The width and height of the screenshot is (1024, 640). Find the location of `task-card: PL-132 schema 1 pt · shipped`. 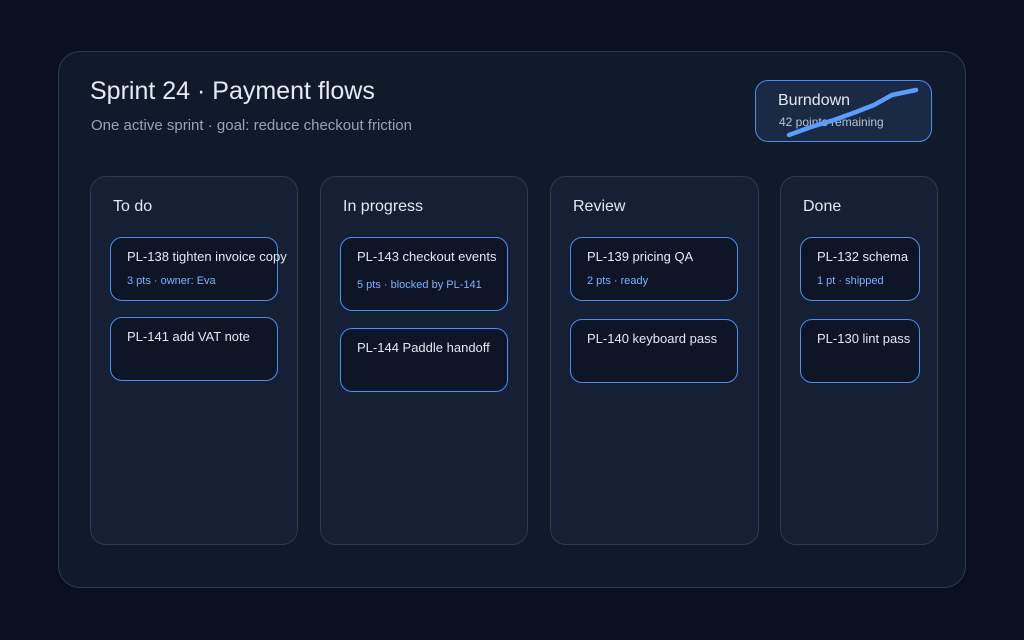

task-card: PL-132 schema 1 pt · shipped is located at coordinates (860, 269).